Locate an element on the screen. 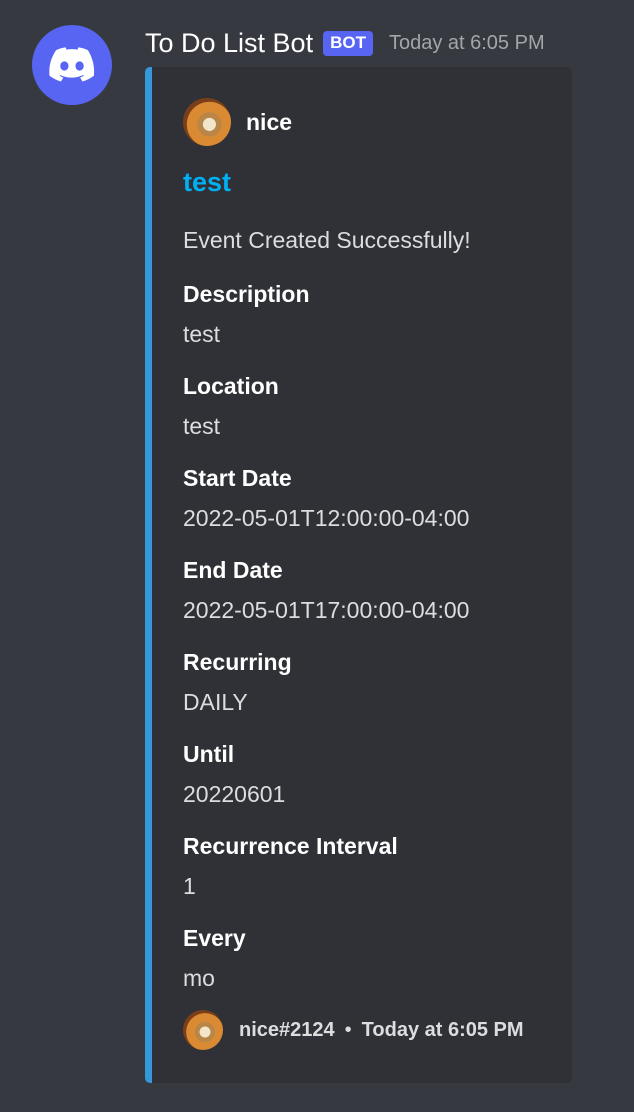 This screenshot has width=634, height=1112. embed-field: Start Date 2022-05-01T12:00:00-04:00 is located at coordinates (373, 507).